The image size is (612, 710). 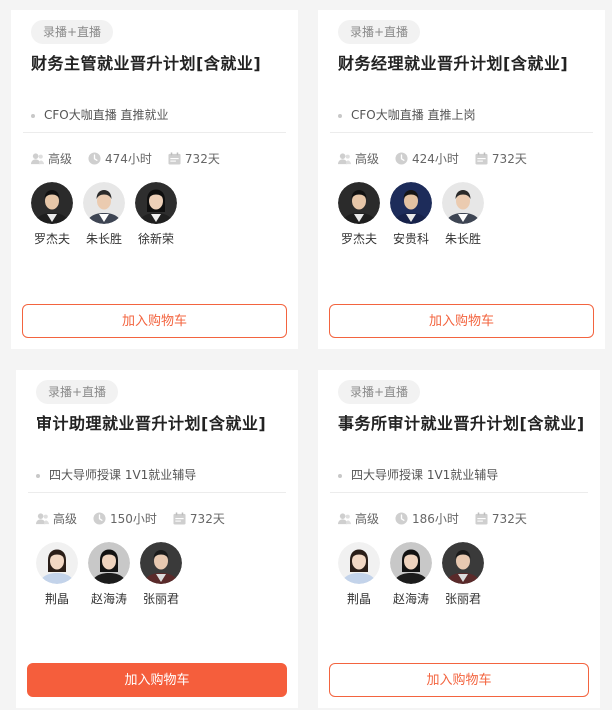 I want to click on teacher-list: 罗杰夫 朱长胜 徐新荣, so click(x=159, y=214).